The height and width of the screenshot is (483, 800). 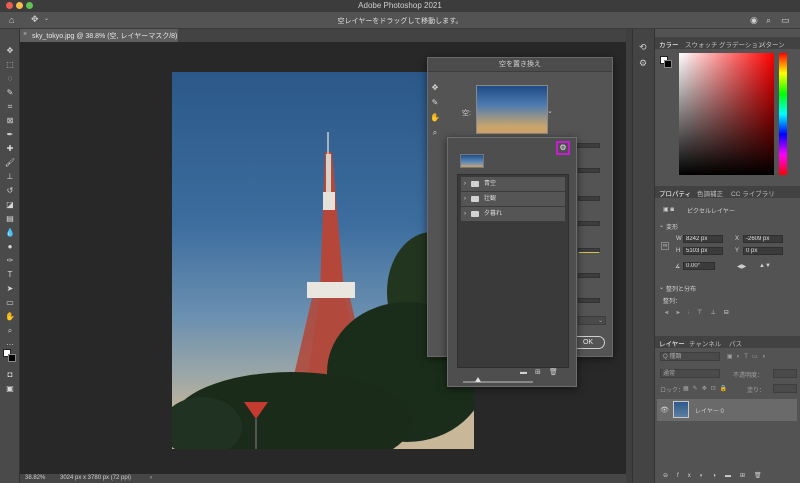 What do you see at coordinates (10, 148) in the screenshot?
I see `healing-tool-icon: ✚` at bounding box center [10, 148].